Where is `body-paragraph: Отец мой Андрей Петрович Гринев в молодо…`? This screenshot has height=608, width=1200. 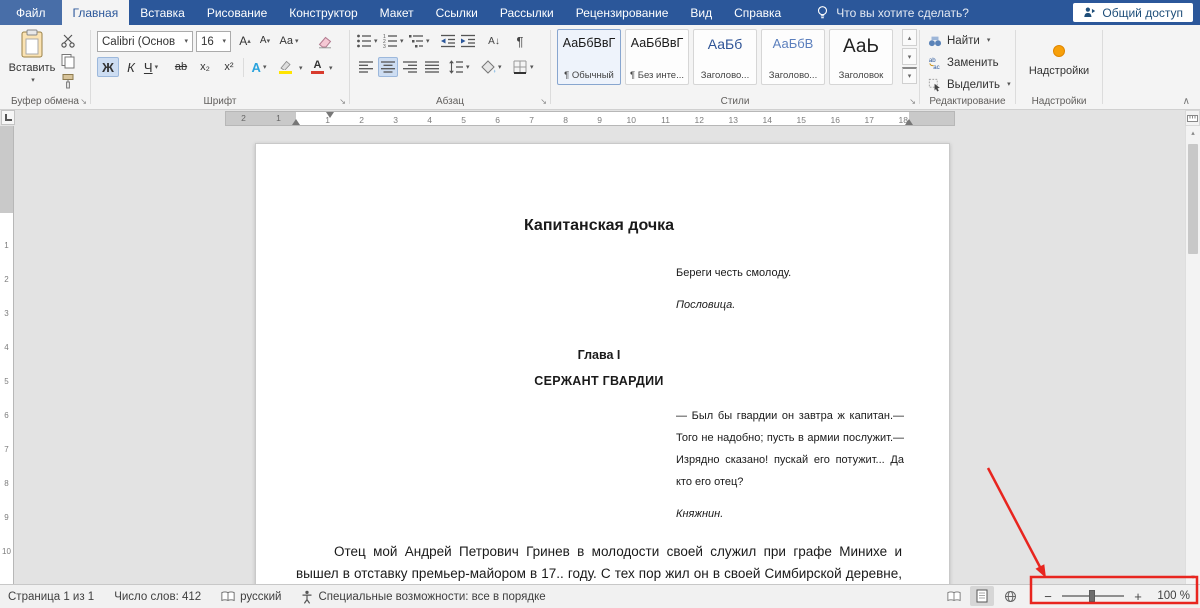
body-paragraph: Отец мой Андрей Петрович Гринев в молодо… is located at coordinates (599, 562).